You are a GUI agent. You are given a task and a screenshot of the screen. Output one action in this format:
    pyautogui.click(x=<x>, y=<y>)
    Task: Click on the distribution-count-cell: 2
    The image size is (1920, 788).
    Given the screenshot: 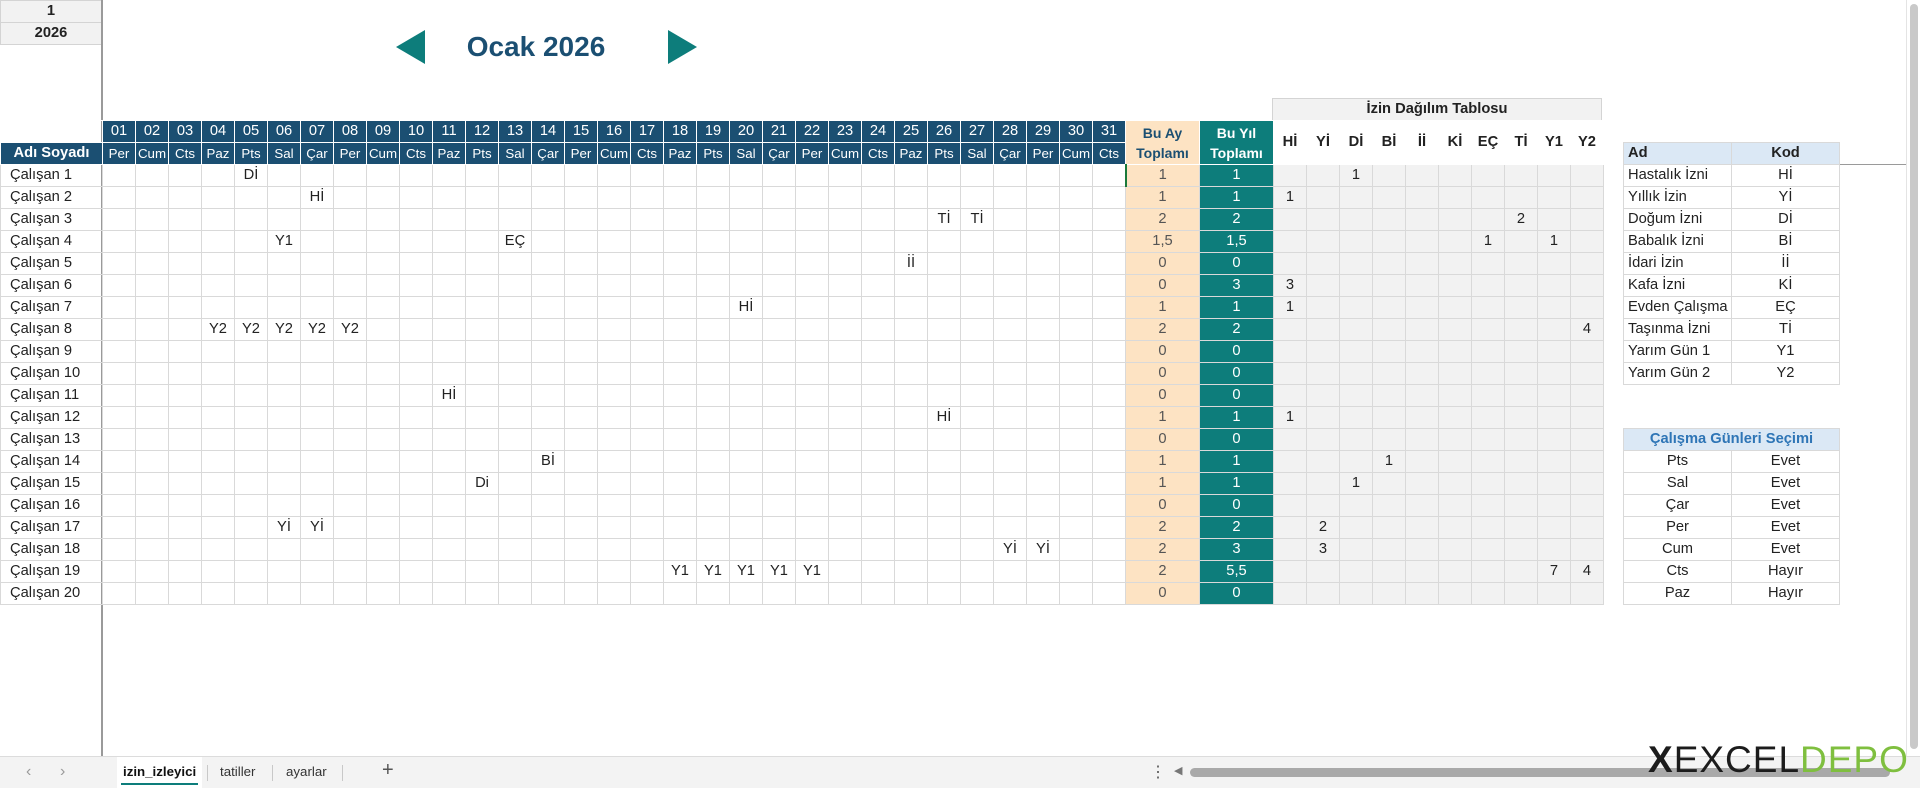 What is the action you would take?
    pyautogui.click(x=1323, y=527)
    